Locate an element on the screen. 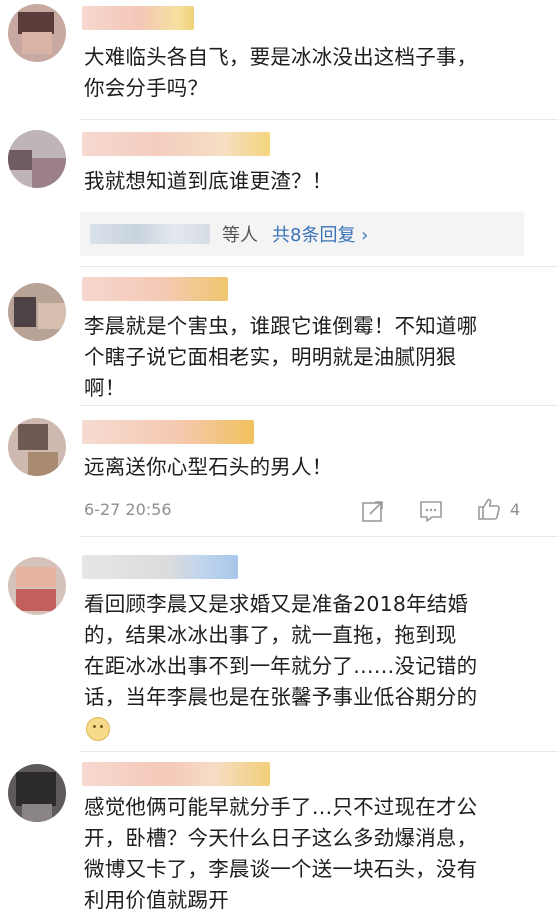 The height and width of the screenshot is (919, 558). comment-icon is located at coordinates (431, 511).